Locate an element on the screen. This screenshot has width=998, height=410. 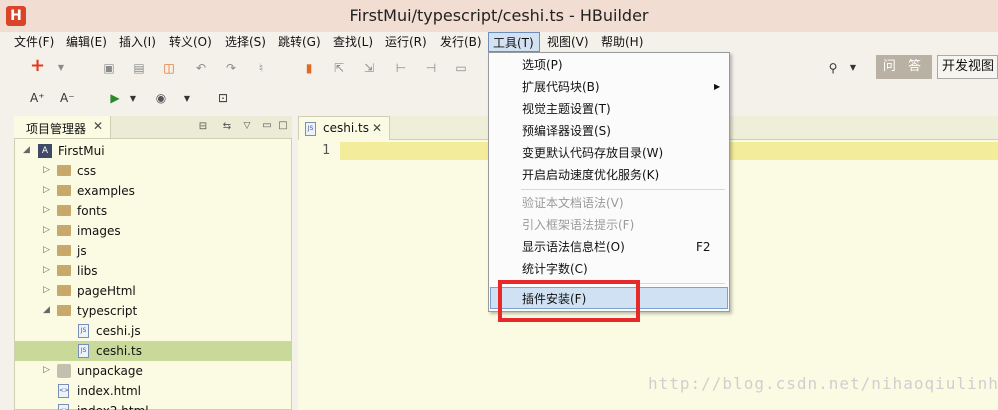
new-dropdown-icon: ▼ is located at coordinates (61, 68).